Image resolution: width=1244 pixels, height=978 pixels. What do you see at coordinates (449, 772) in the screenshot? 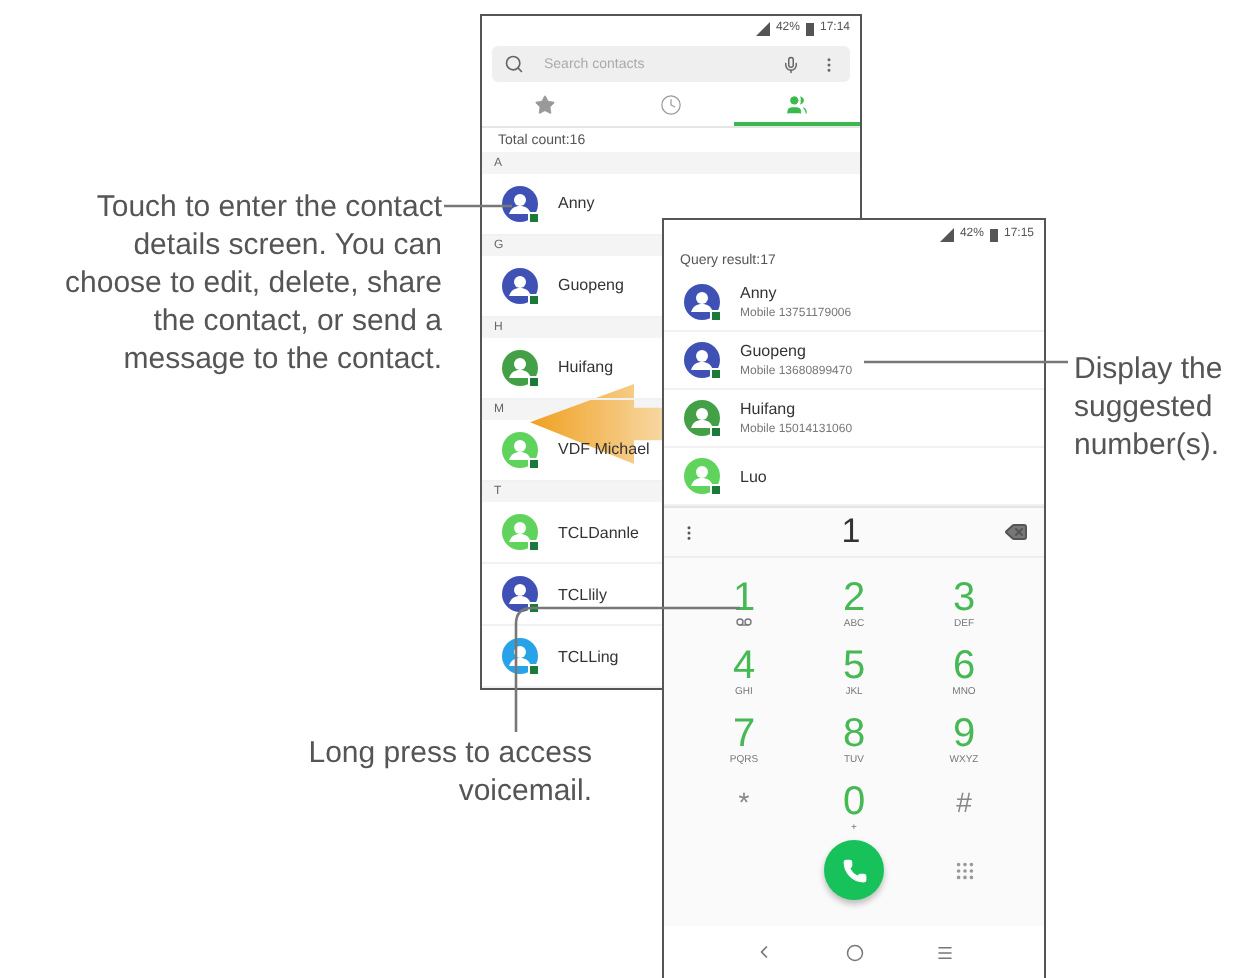
I see `callout-text: Long press to access voicemail.` at bounding box center [449, 772].